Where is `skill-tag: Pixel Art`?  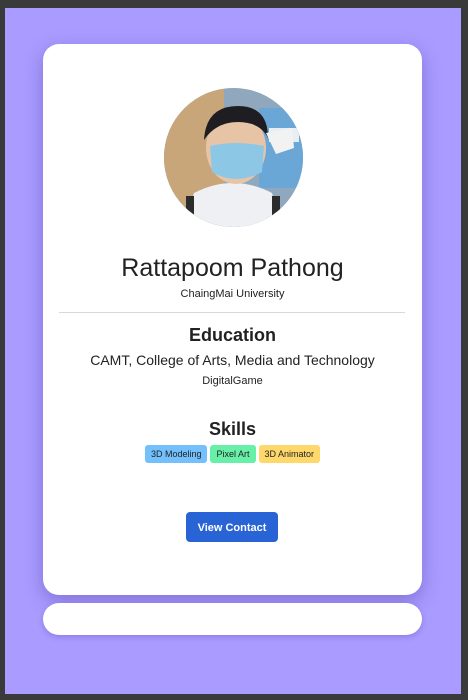 skill-tag: Pixel Art is located at coordinates (233, 454).